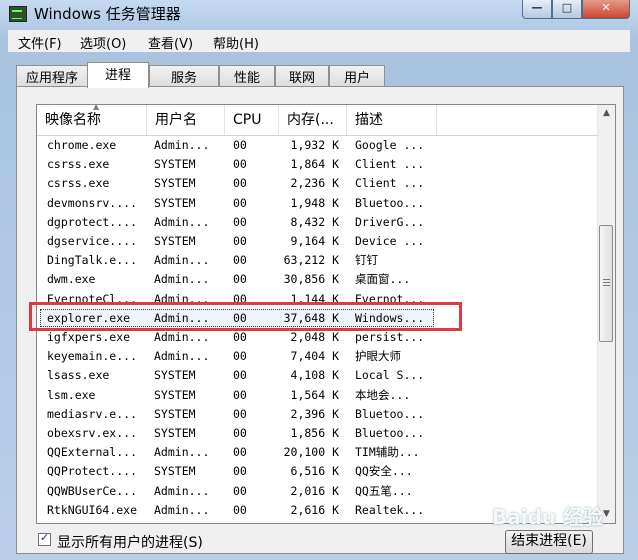 The image size is (638, 560). Describe the element at coordinates (314, 509) in the screenshot. I see `process-memory: 2,616 K` at that location.